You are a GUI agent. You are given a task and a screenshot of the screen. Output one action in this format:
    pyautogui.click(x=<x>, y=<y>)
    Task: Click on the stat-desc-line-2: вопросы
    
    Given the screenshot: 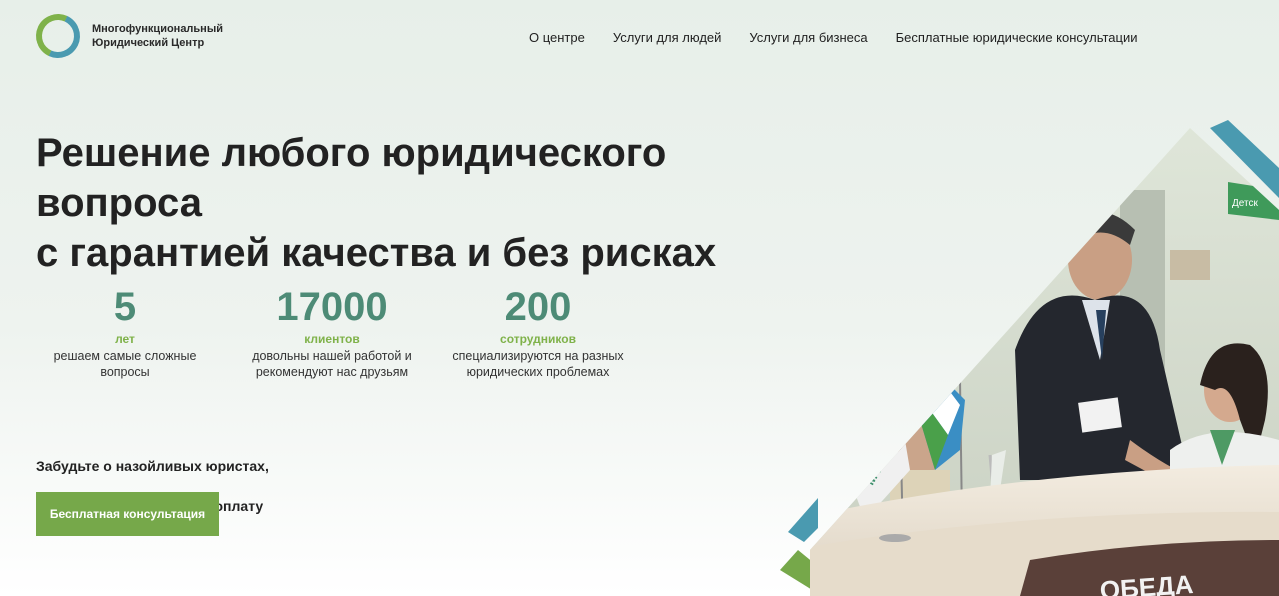 What is the action you would take?
    pyautogui.click(x=125, y=372)
    